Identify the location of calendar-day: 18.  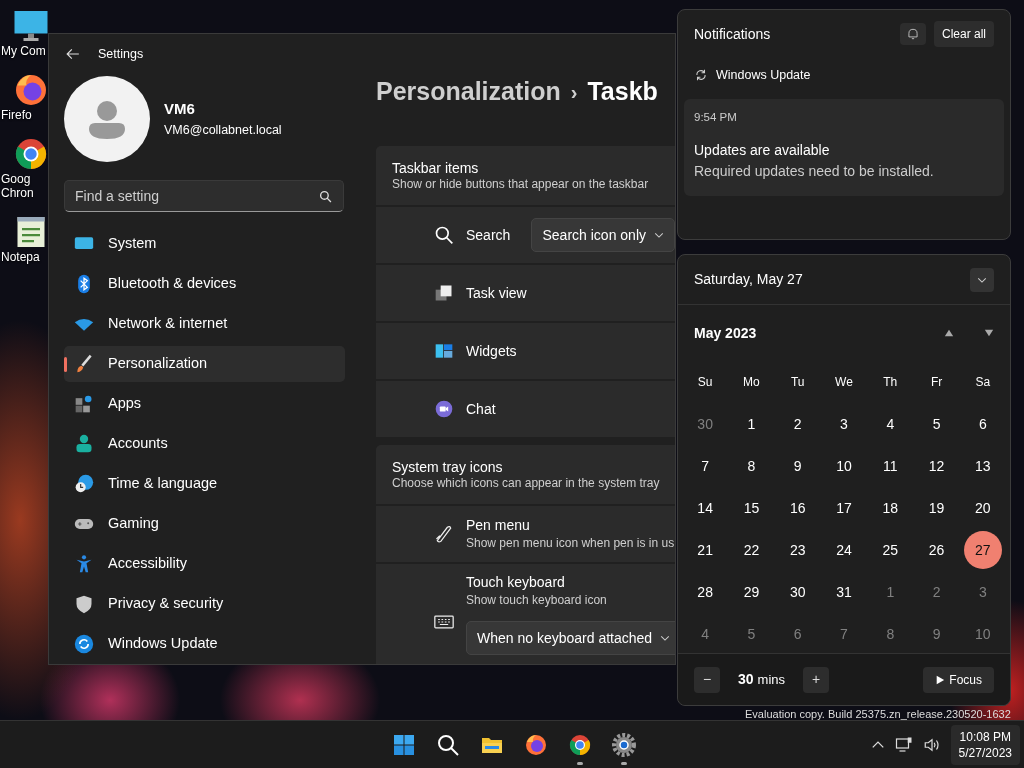
(890, 508).